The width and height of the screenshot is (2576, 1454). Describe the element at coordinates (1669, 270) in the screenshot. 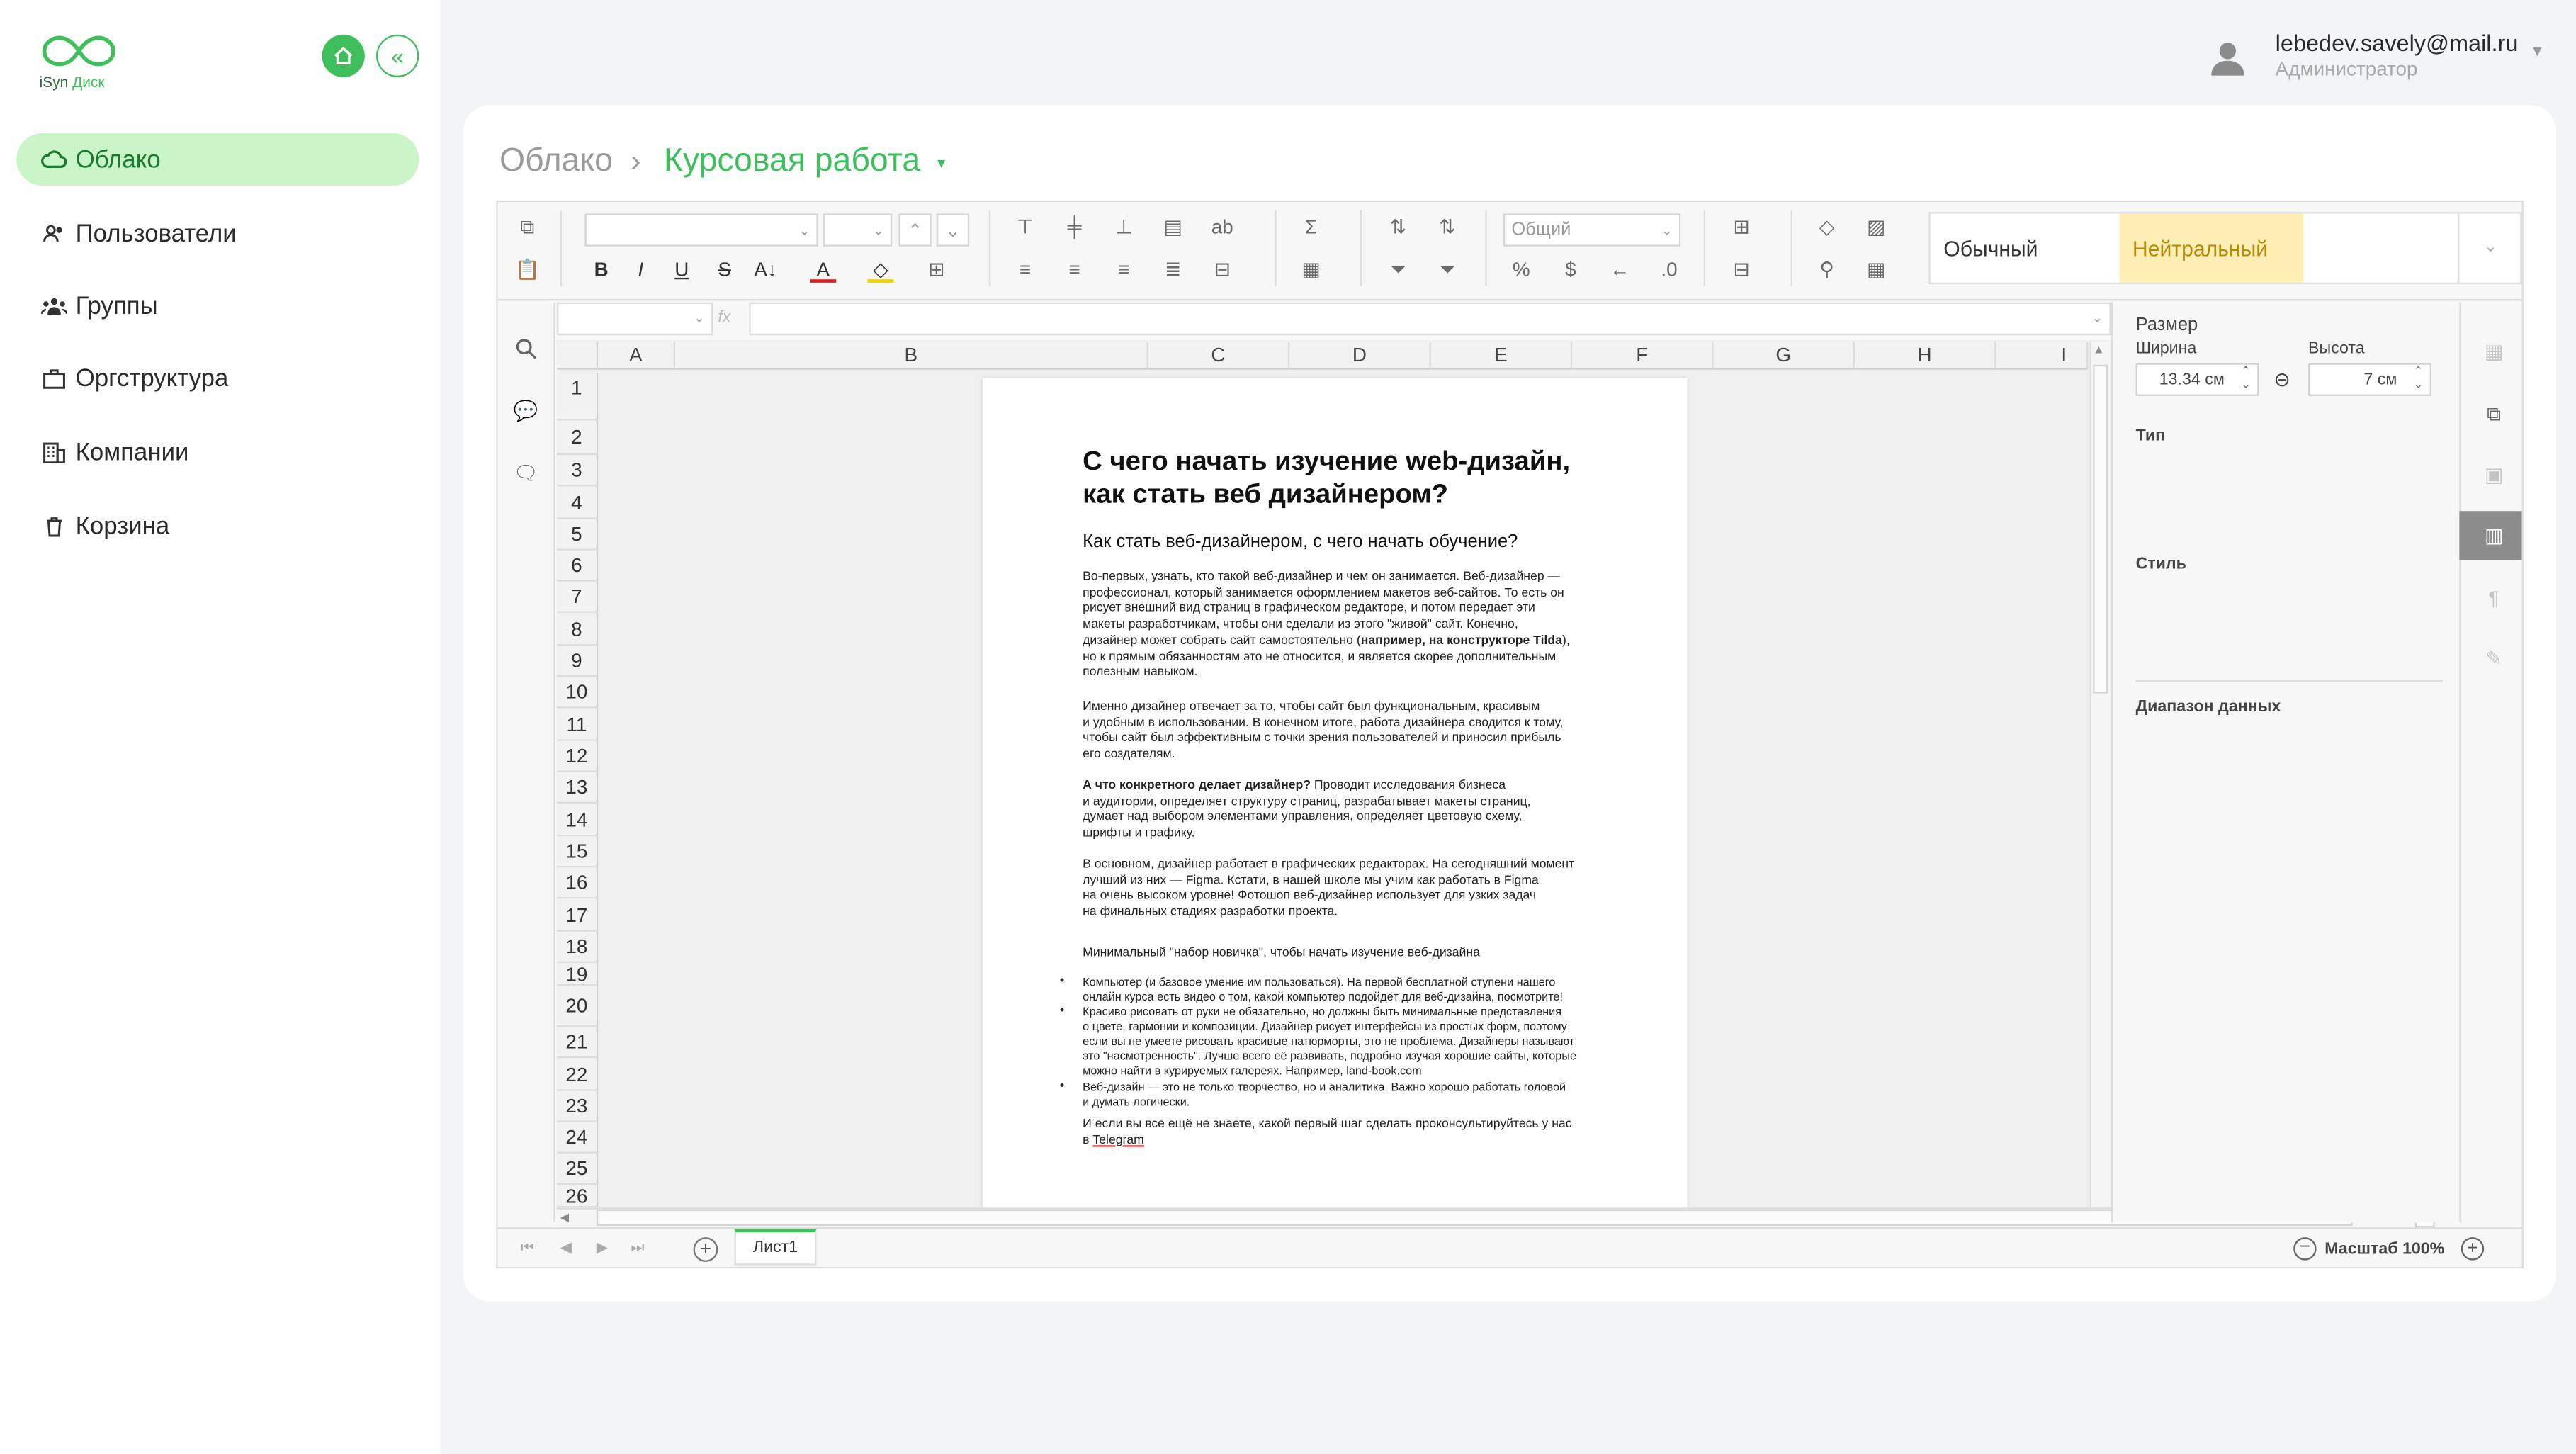

I see `increase-decimal-icon: .0` at that location.